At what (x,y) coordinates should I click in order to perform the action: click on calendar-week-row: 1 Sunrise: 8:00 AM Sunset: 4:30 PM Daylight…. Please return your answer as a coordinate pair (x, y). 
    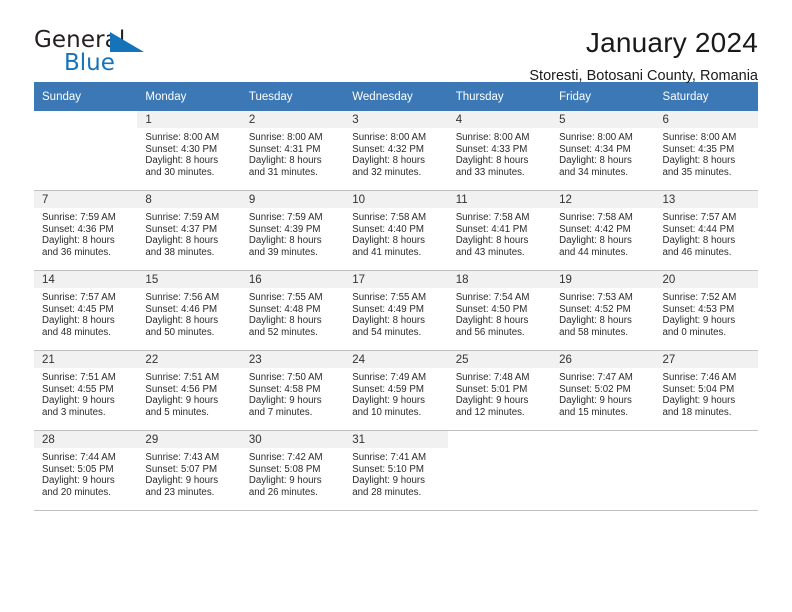
    Looking at the image, I should click on (396, 151).